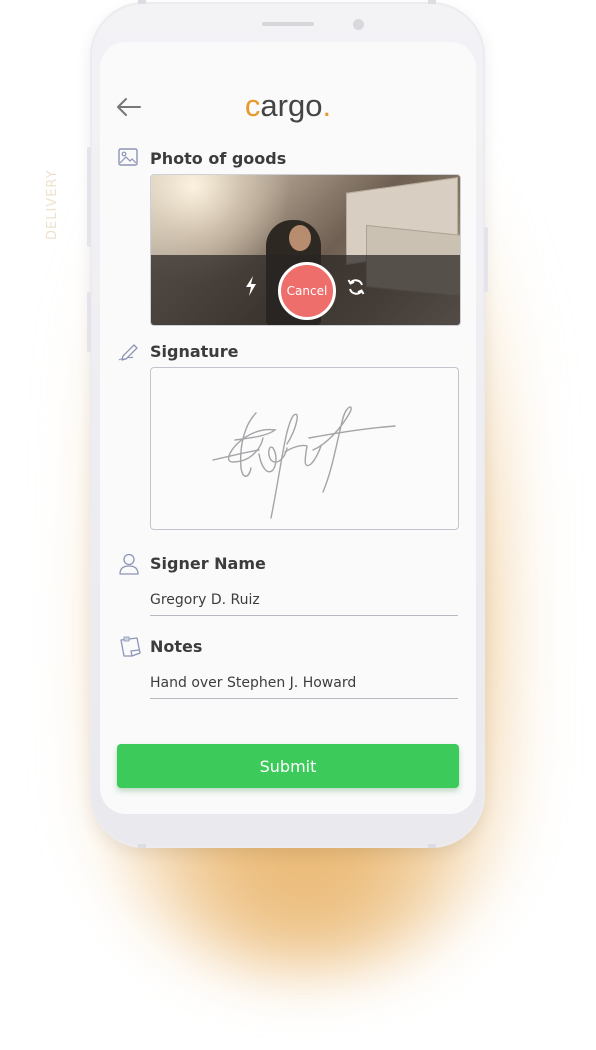 The height and width of the screenshot is (1050, 596). I want to click on submit-button: Submit, so click(288, 766).